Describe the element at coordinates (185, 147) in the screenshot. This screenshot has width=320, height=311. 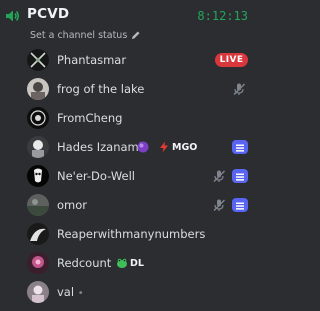
I see `guild-tag-label: MGO` at that location.